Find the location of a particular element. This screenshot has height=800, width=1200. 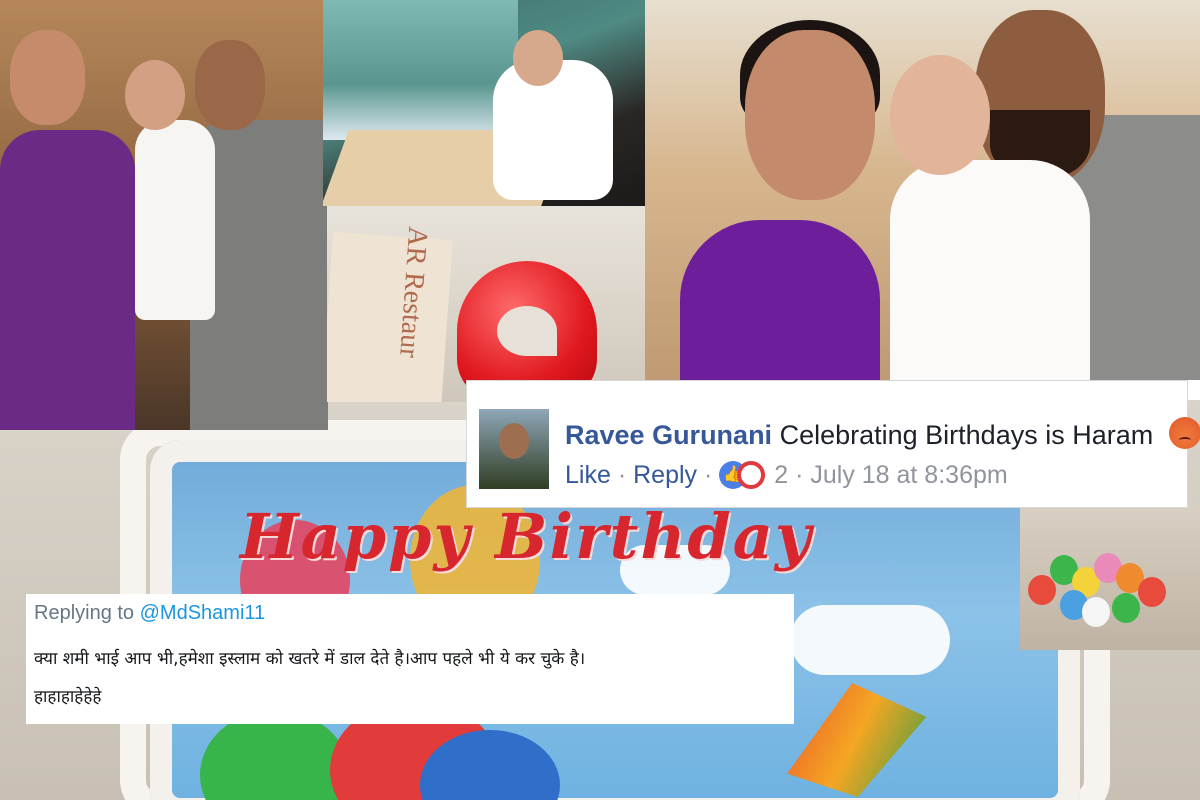

restaurant-card is located at coordinates (390, 317).